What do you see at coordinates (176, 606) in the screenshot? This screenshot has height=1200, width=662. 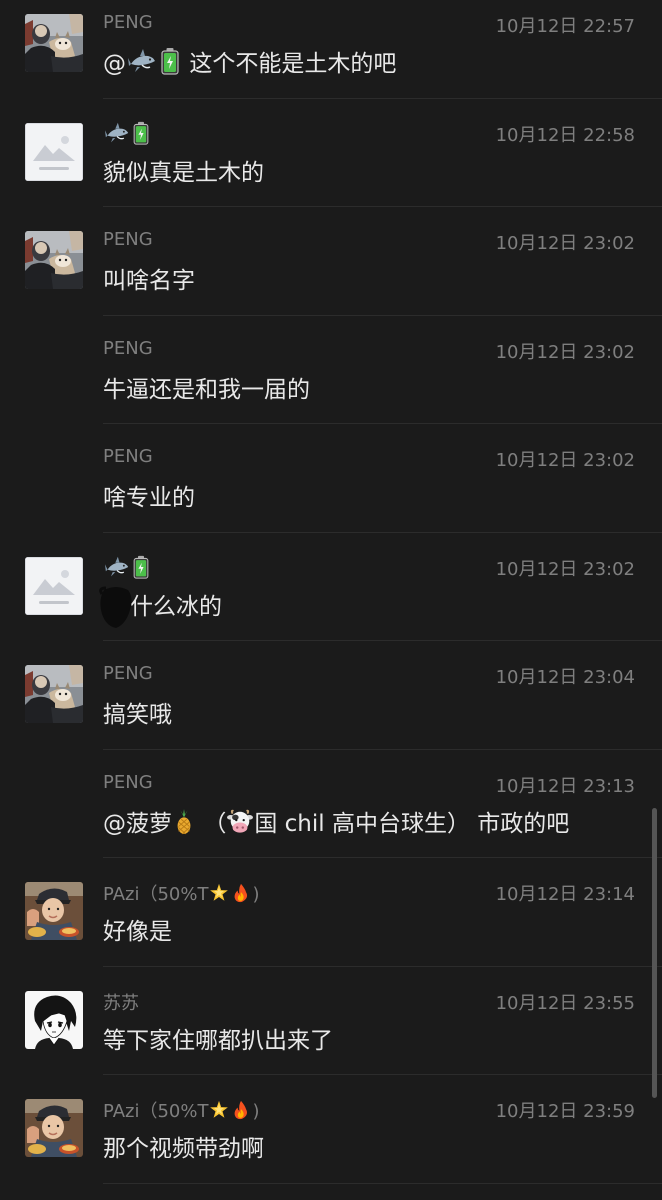 I see `message-text: 什么冰的` at bounding box center [176, 606].